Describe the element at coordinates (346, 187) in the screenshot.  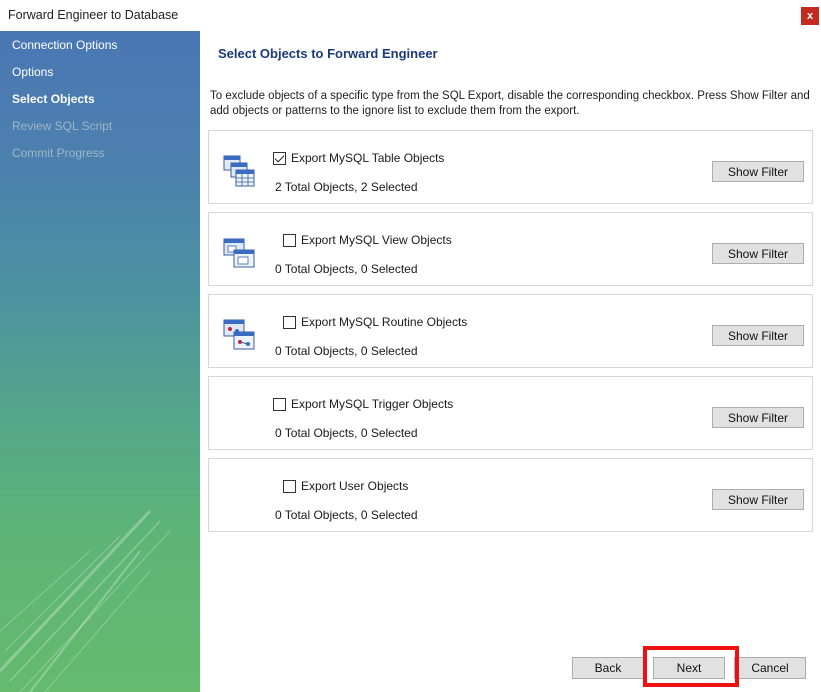
I see `object-count: 2 Total Objects, 2 Selected` at that location.